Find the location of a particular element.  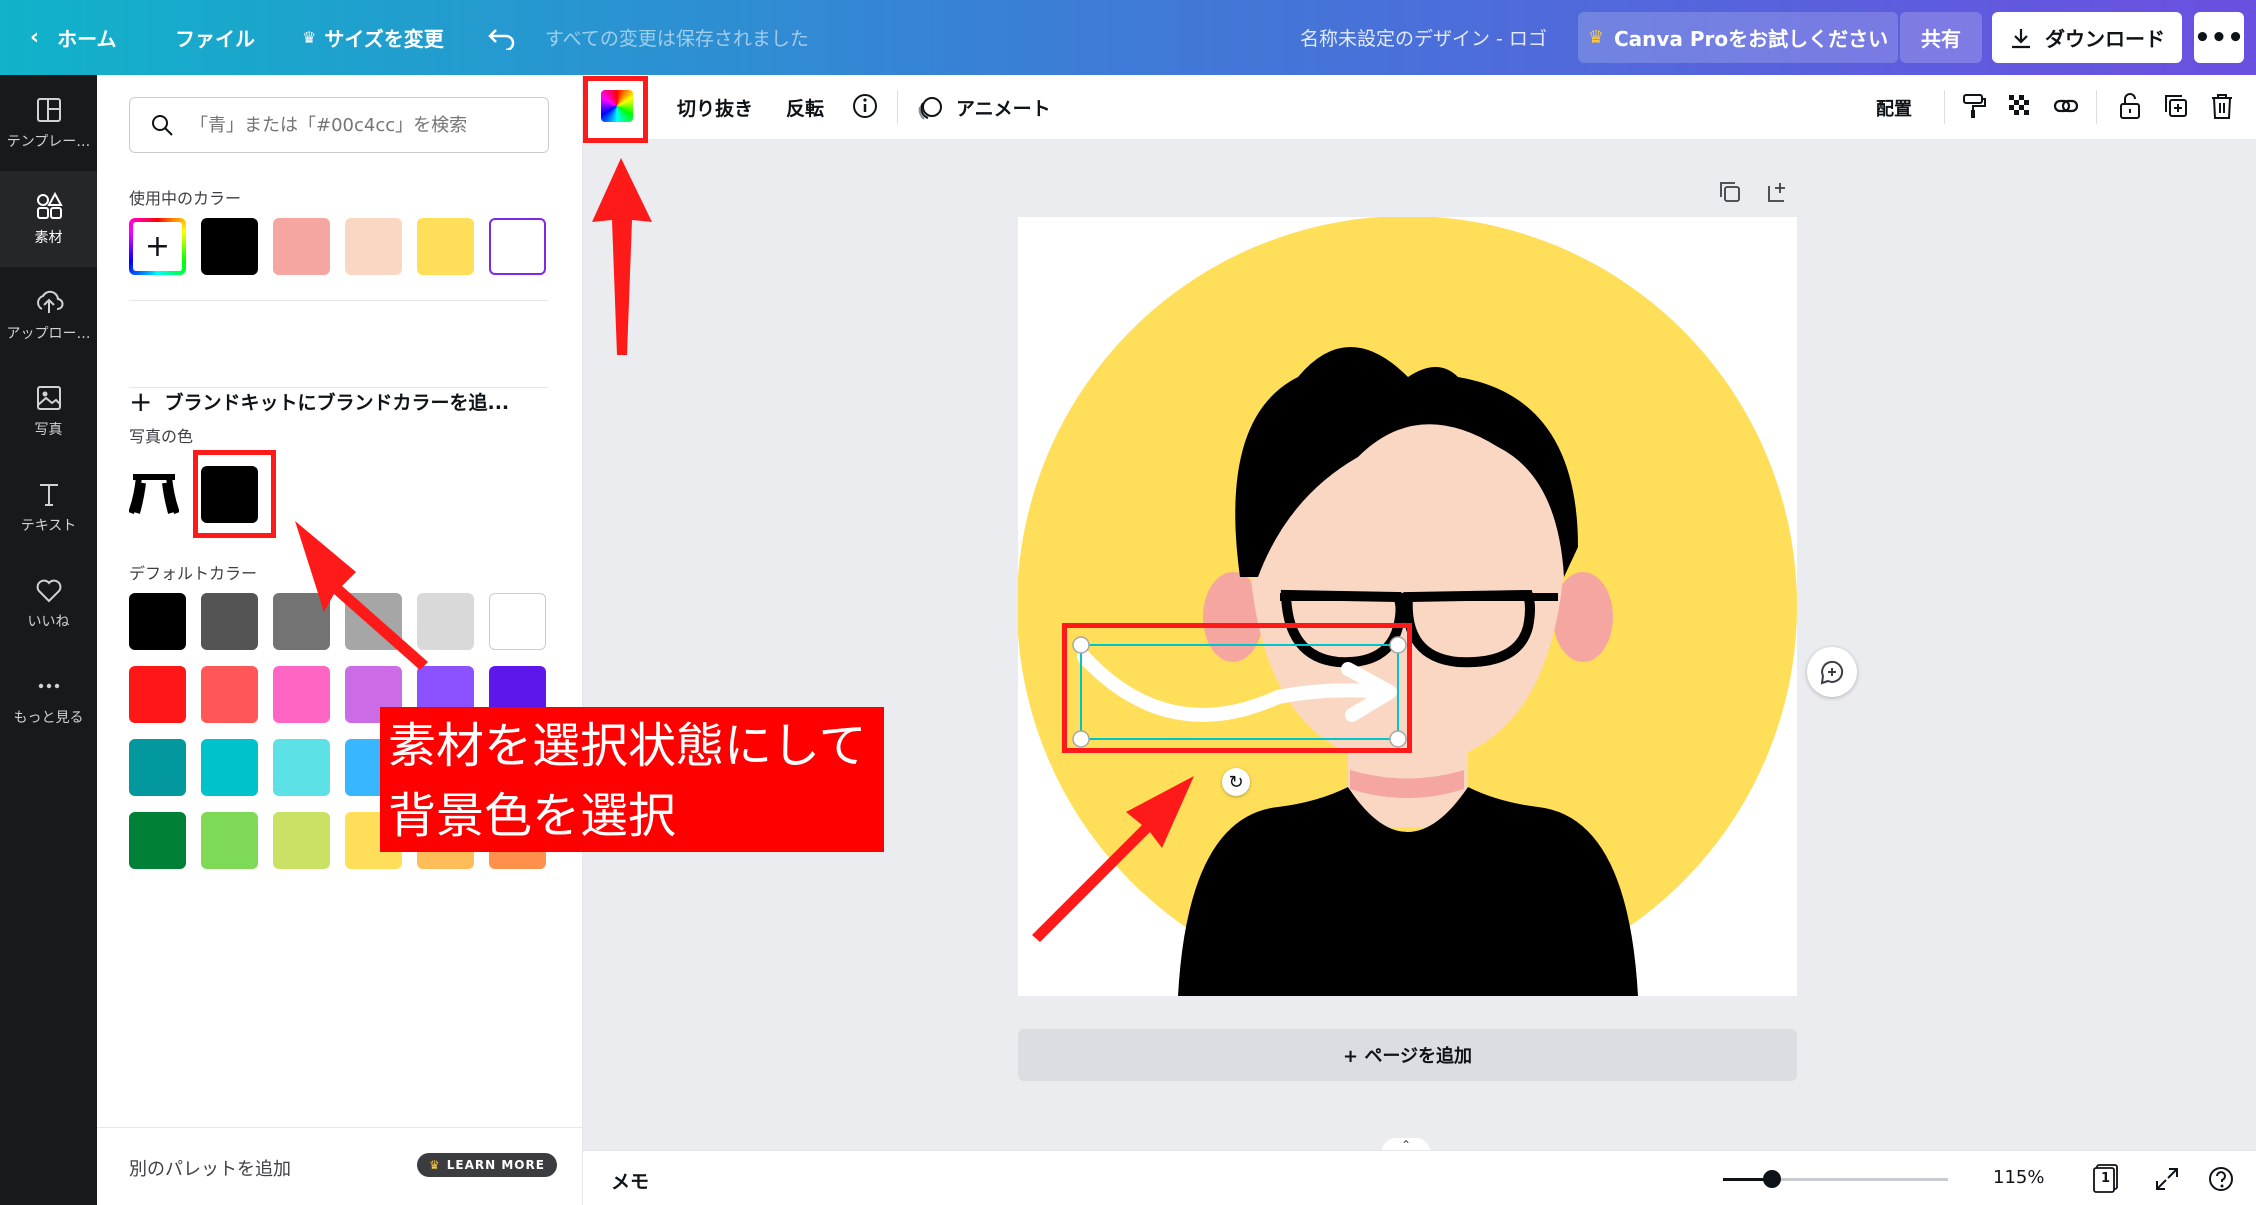

learn-more-label: LEARN MORE is located at coordinates (495, 1165).